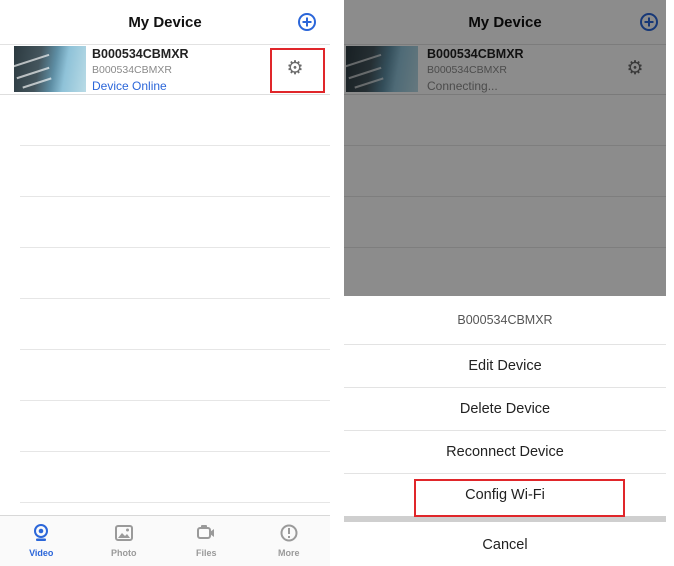 This screenshot has height=566, width=674. Describe the element at coordinates (505, 409) in the screenshot. I see `delete-device-button: Delete Device` at that location.